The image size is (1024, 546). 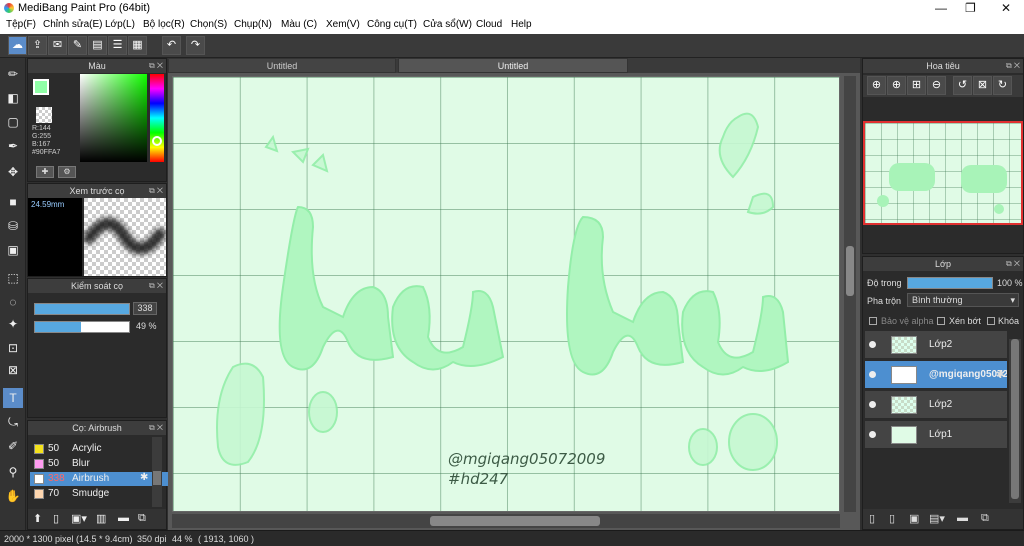 What do you see at coordinates (145, 308) in the screenshot?
I see `brush-size-value: 338` at bounding box center [145, 308].